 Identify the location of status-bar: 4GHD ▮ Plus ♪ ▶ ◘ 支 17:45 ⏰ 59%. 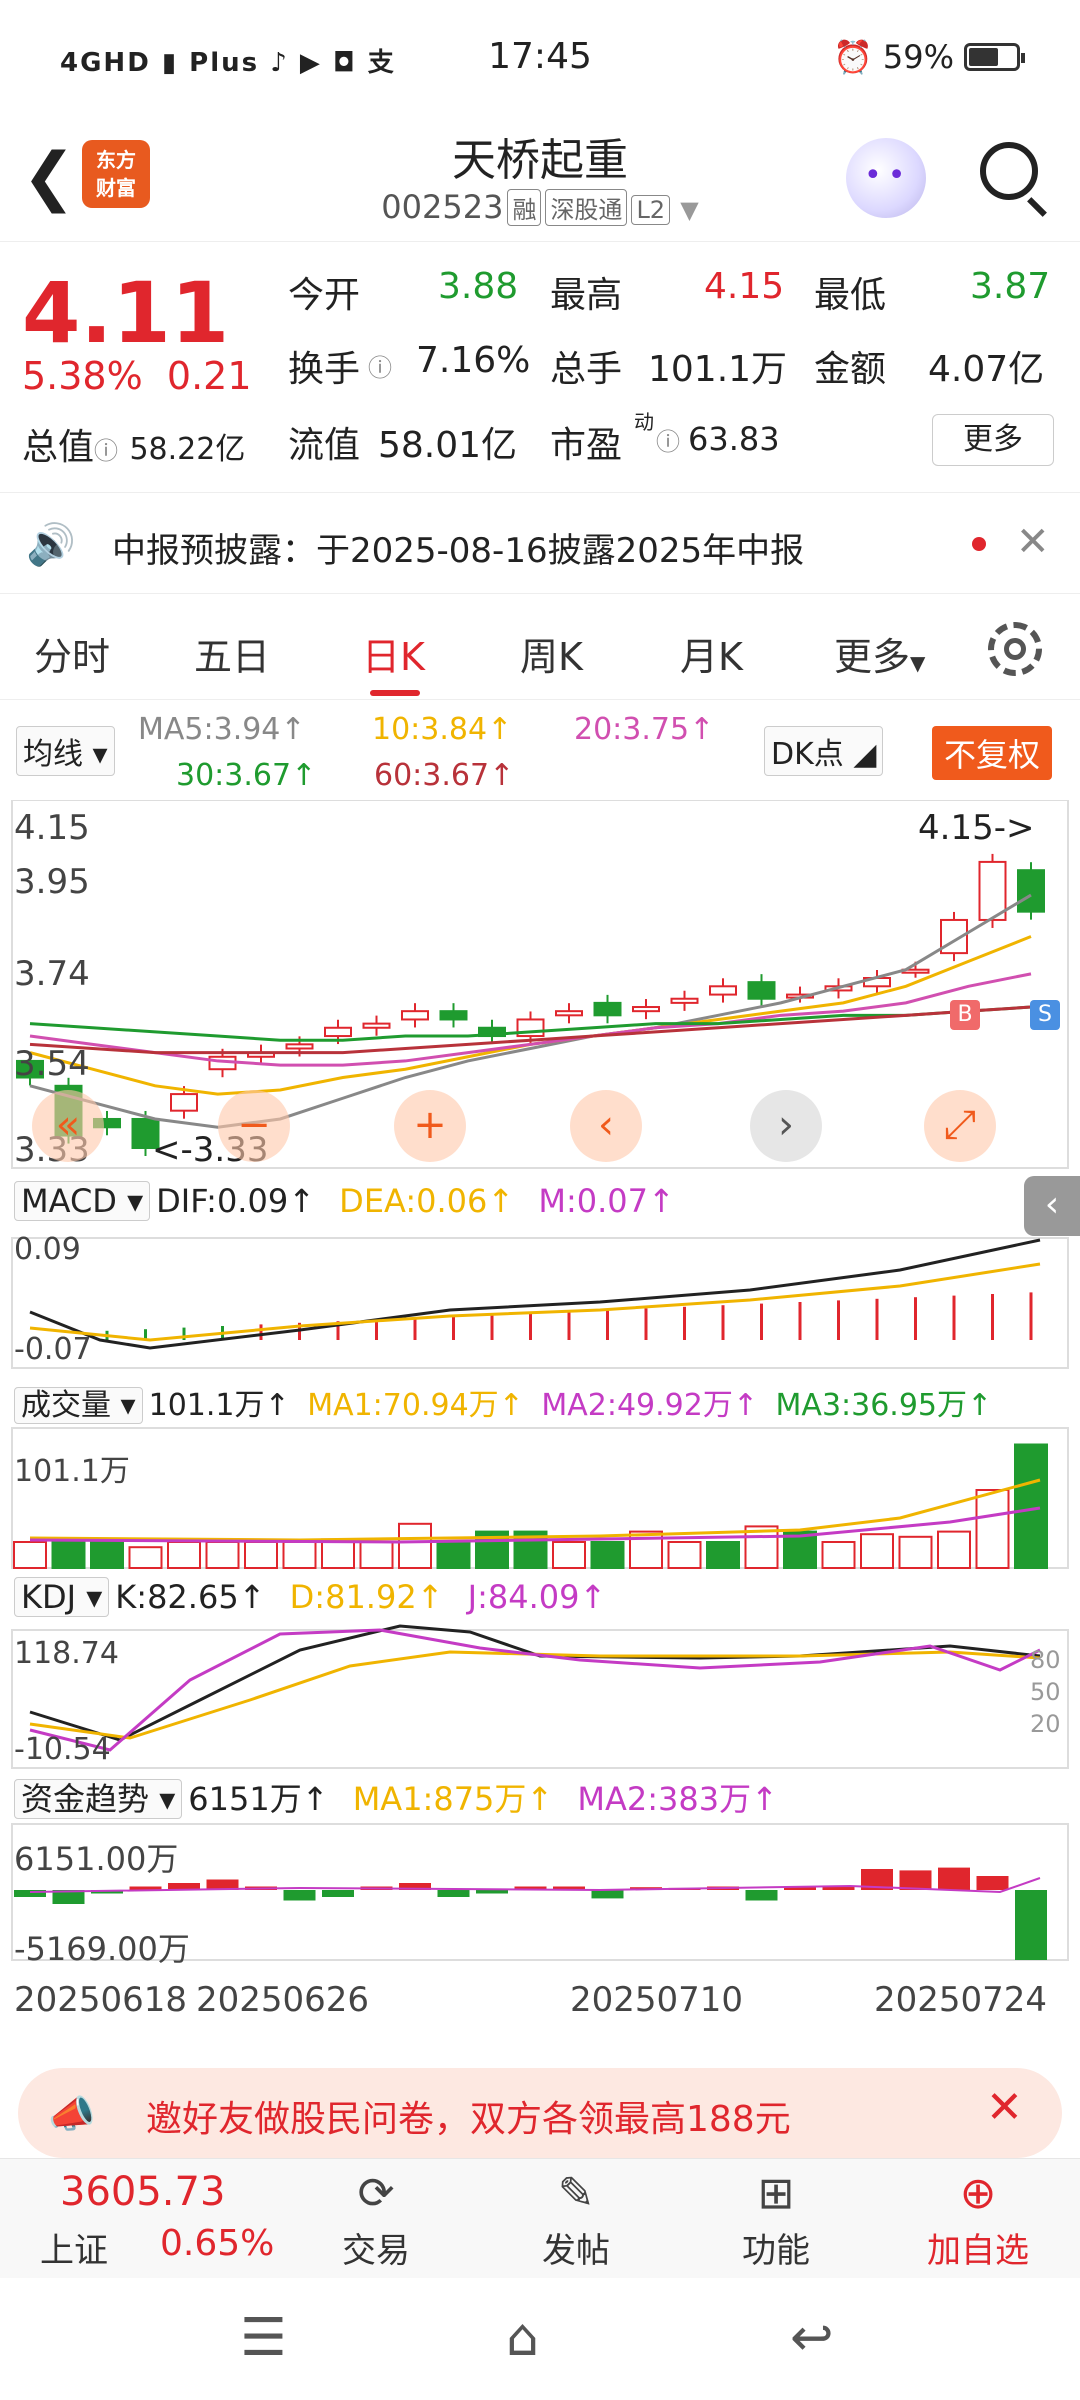
(540, 60).